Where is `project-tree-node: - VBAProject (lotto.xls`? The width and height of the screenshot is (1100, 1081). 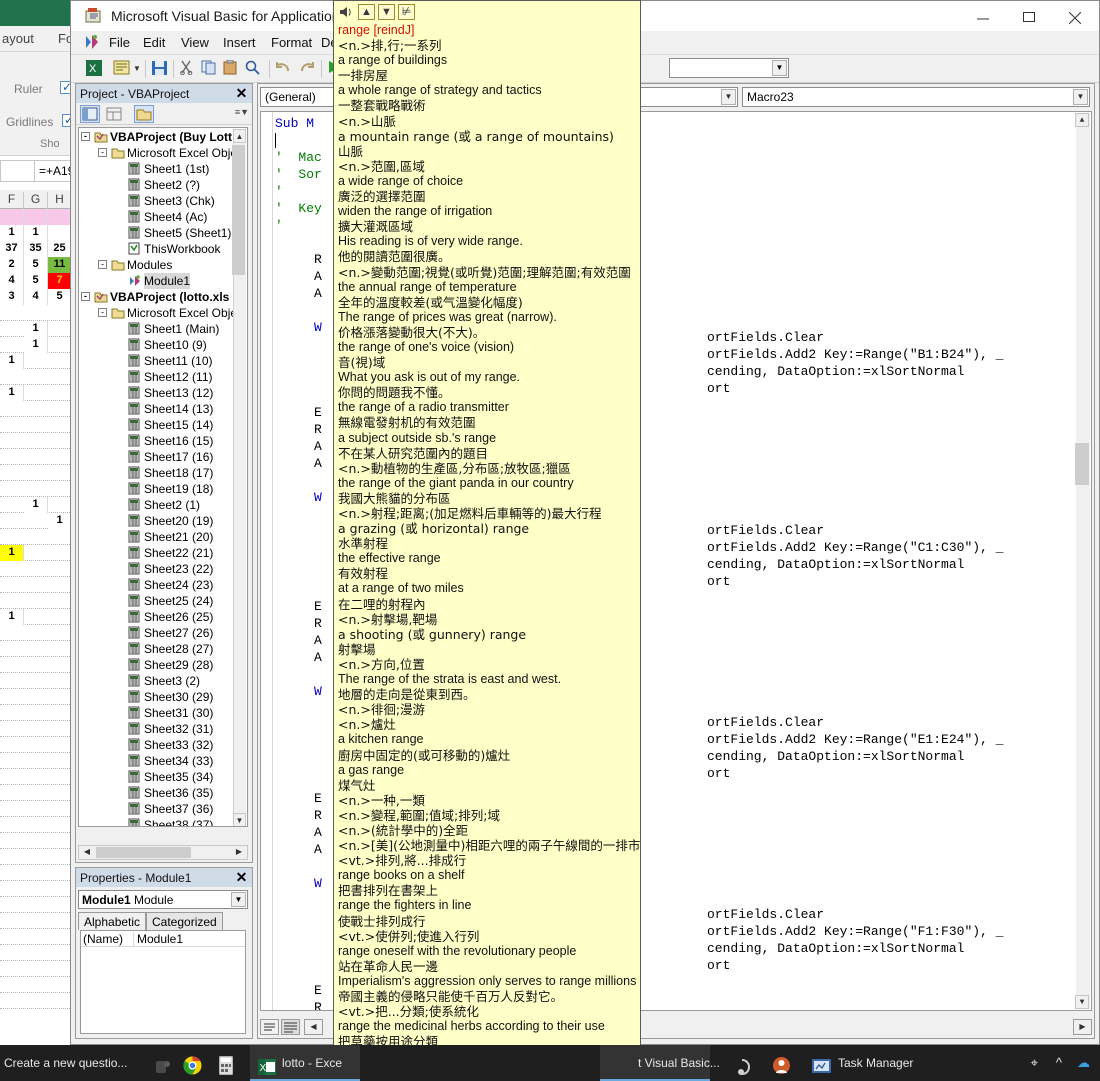
project-tree-node: - VBAProject (lotto.xls is located at coordinates (163, 297).